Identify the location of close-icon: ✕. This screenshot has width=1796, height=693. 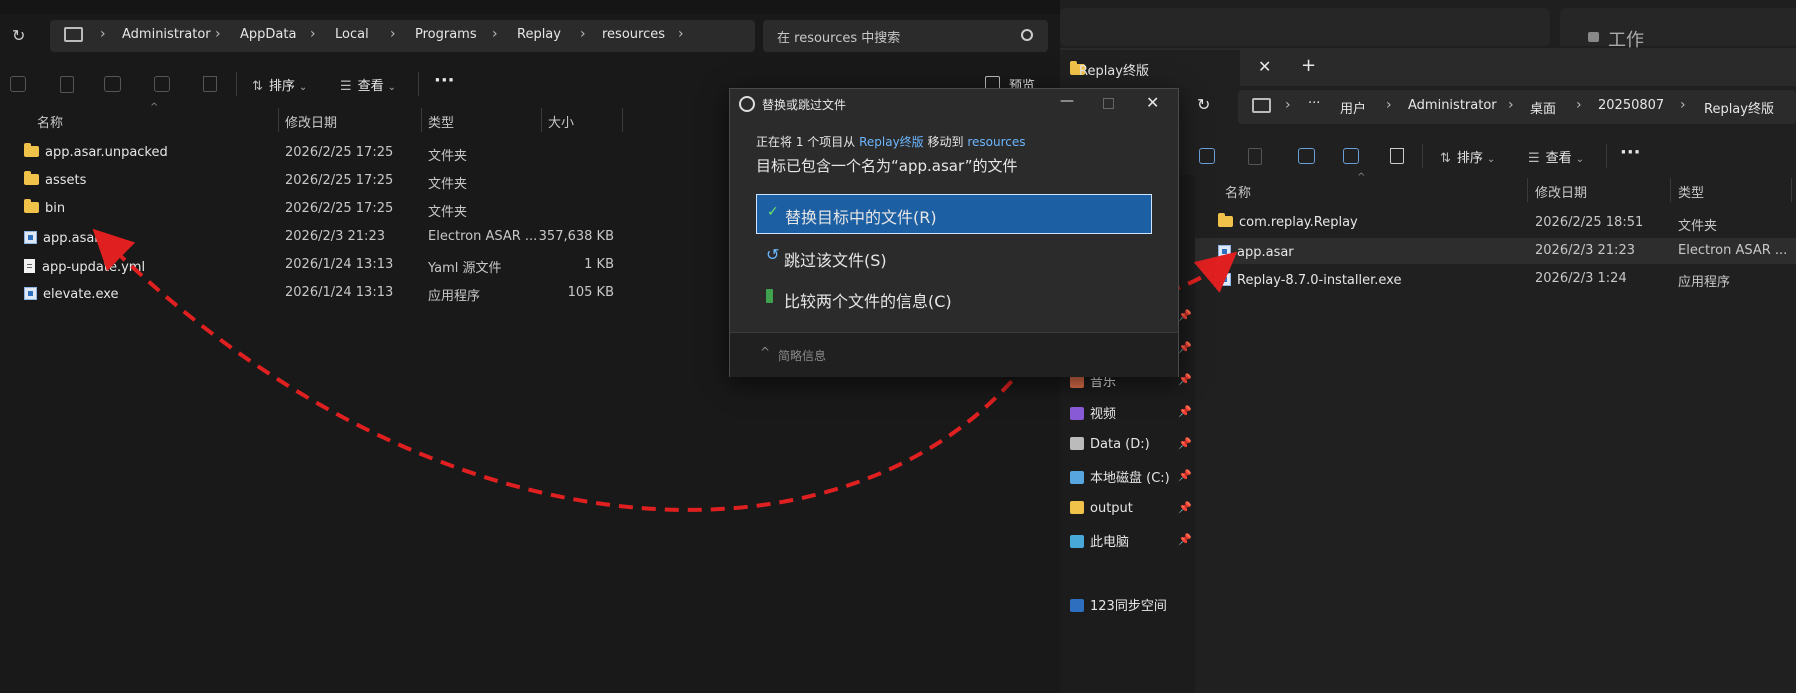
(1152, 102).